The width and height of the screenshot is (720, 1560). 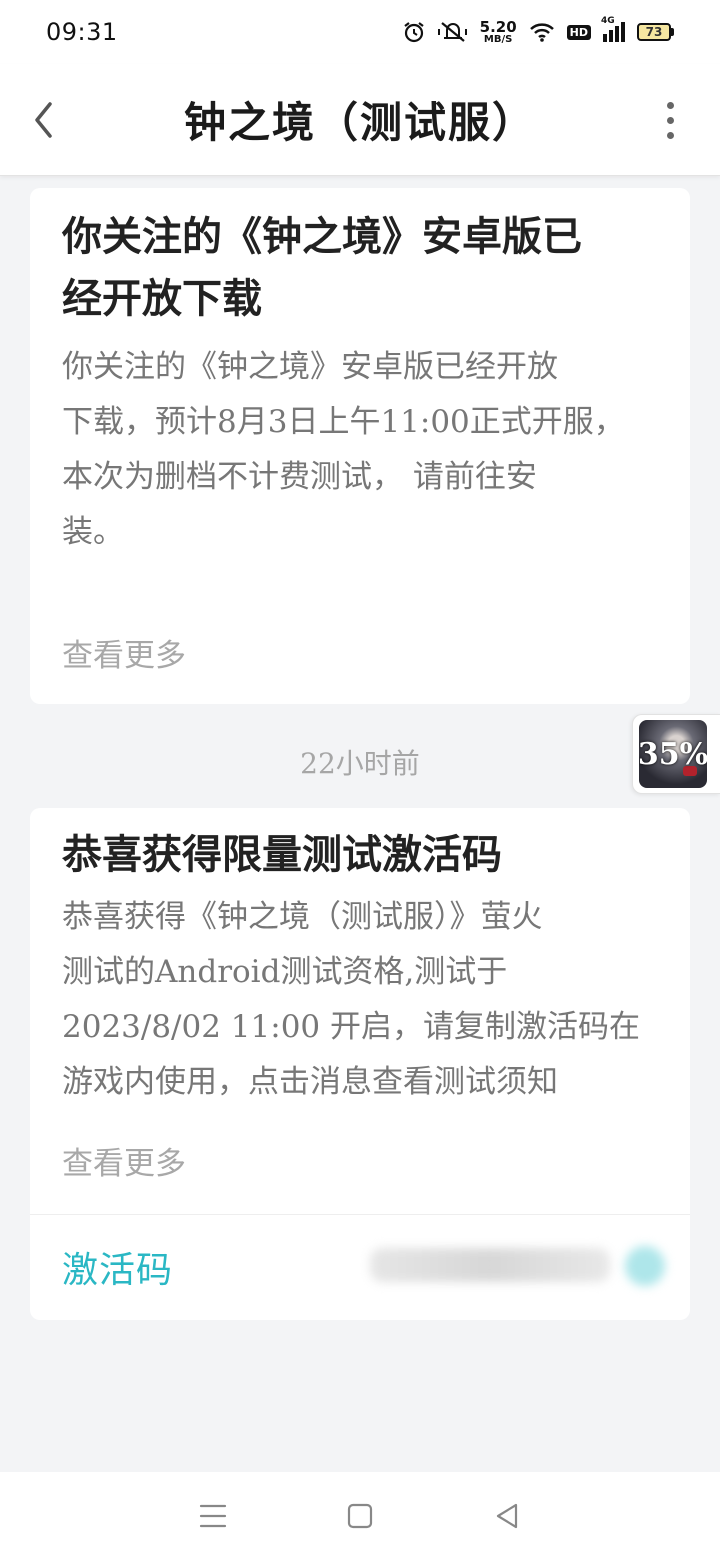 I want to click on battery-level: 73, so click(x=654, y=32).